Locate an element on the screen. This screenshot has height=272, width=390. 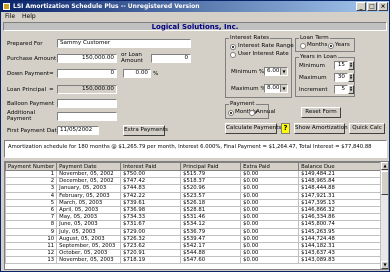
calculate-payments-button: Calculate Payments is located at coordinates (253, 128).